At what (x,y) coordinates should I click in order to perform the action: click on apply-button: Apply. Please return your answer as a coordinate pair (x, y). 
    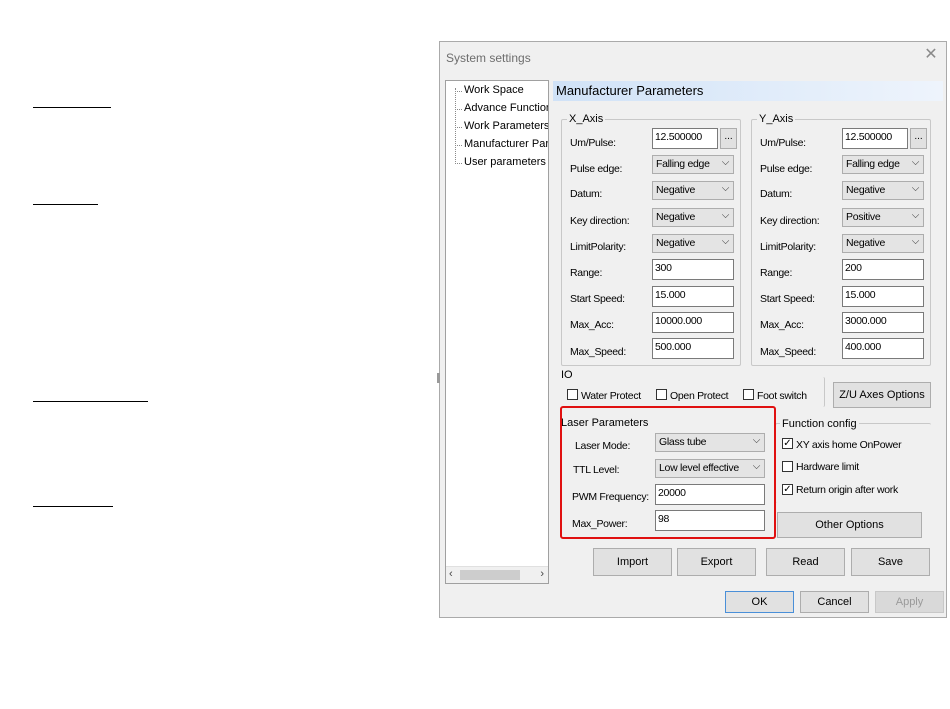
    Looking at the image, I should click on (909, 602).